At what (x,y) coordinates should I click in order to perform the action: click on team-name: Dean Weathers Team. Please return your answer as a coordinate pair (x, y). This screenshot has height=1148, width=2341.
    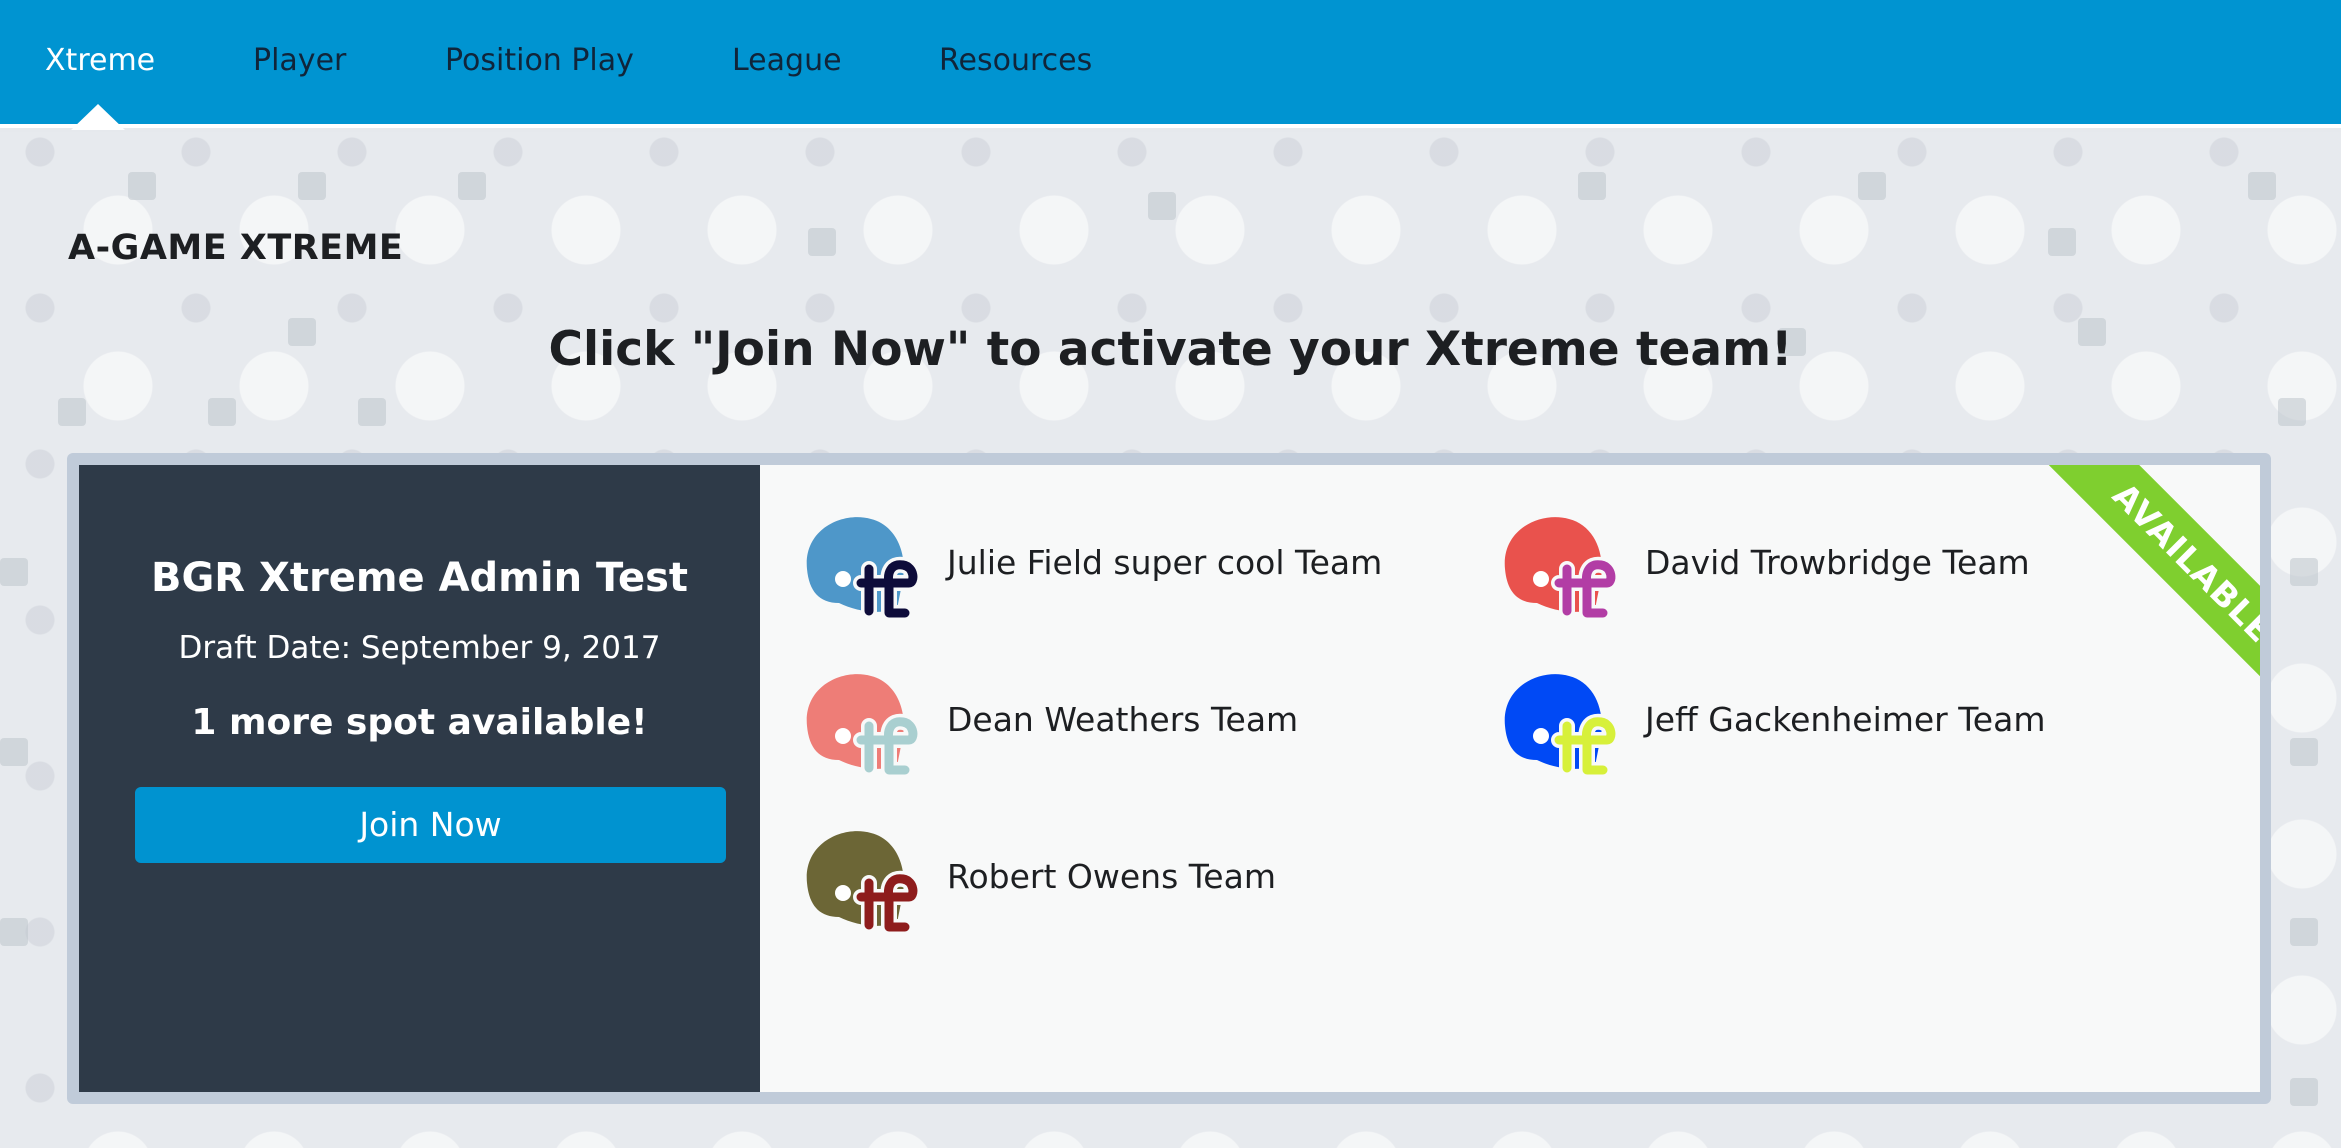
    Looking at the image, I should click on (1123, 719).